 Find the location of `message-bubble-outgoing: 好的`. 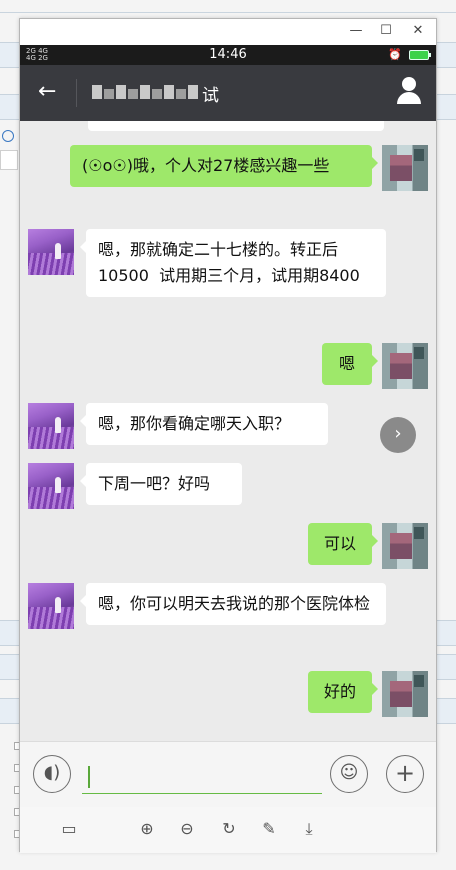

message-bubble-outgoing: 好的 is located at coordinates (343, 692).